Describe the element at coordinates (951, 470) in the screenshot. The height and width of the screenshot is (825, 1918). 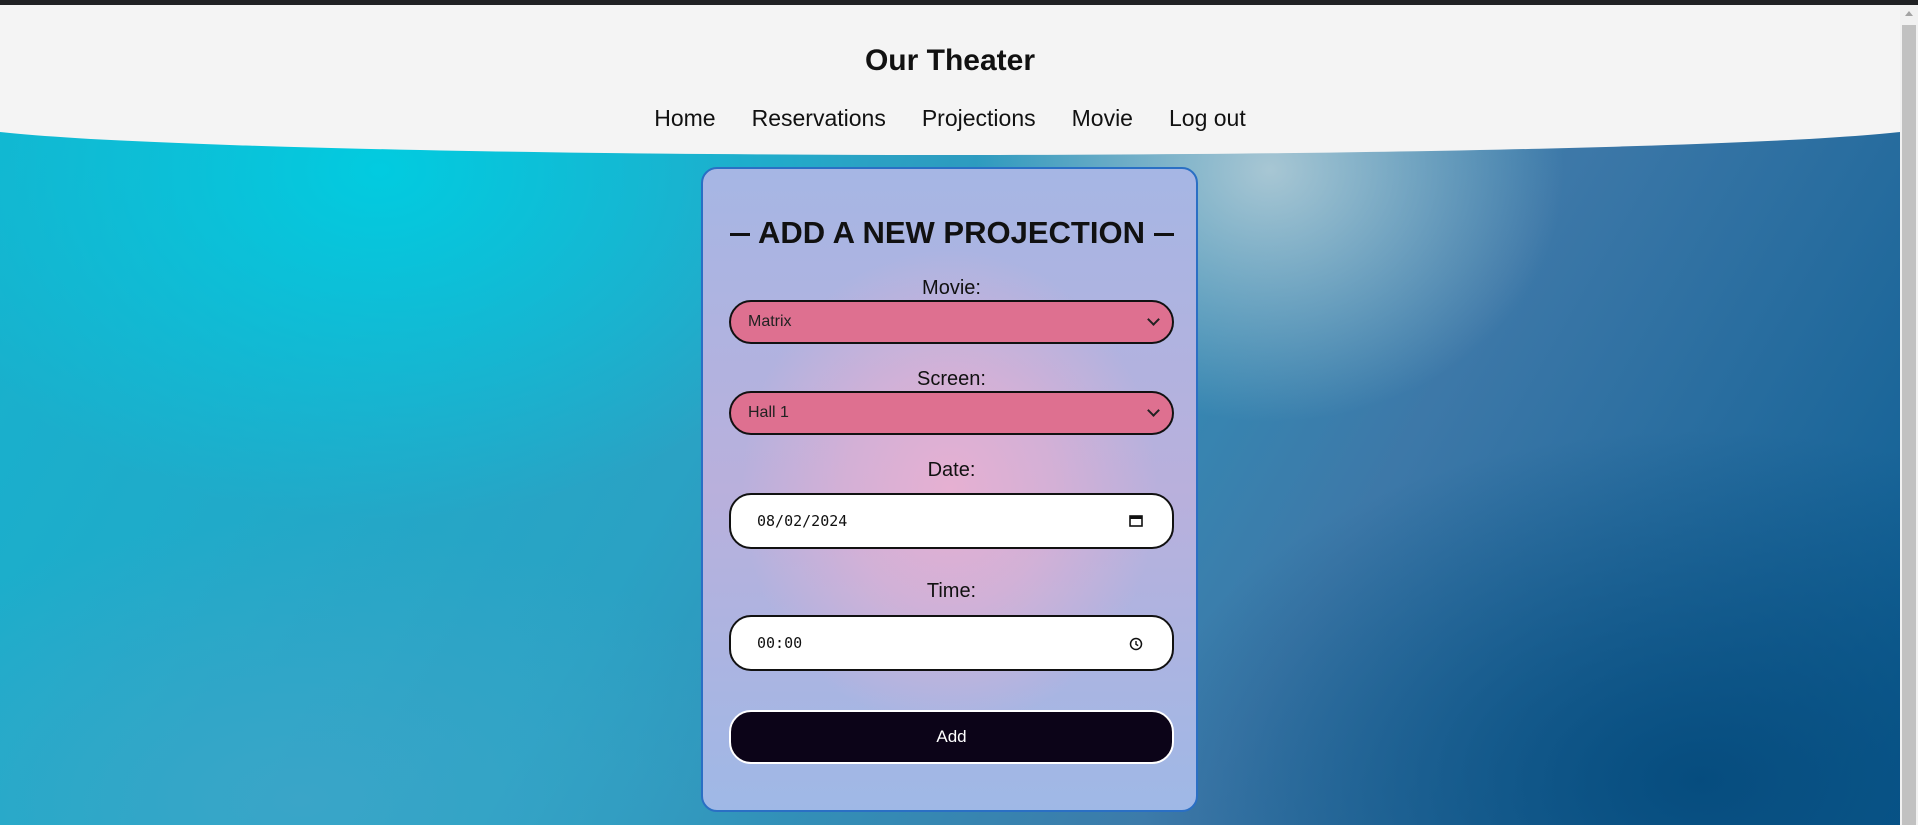
I see `date-label: Date:` at that location.